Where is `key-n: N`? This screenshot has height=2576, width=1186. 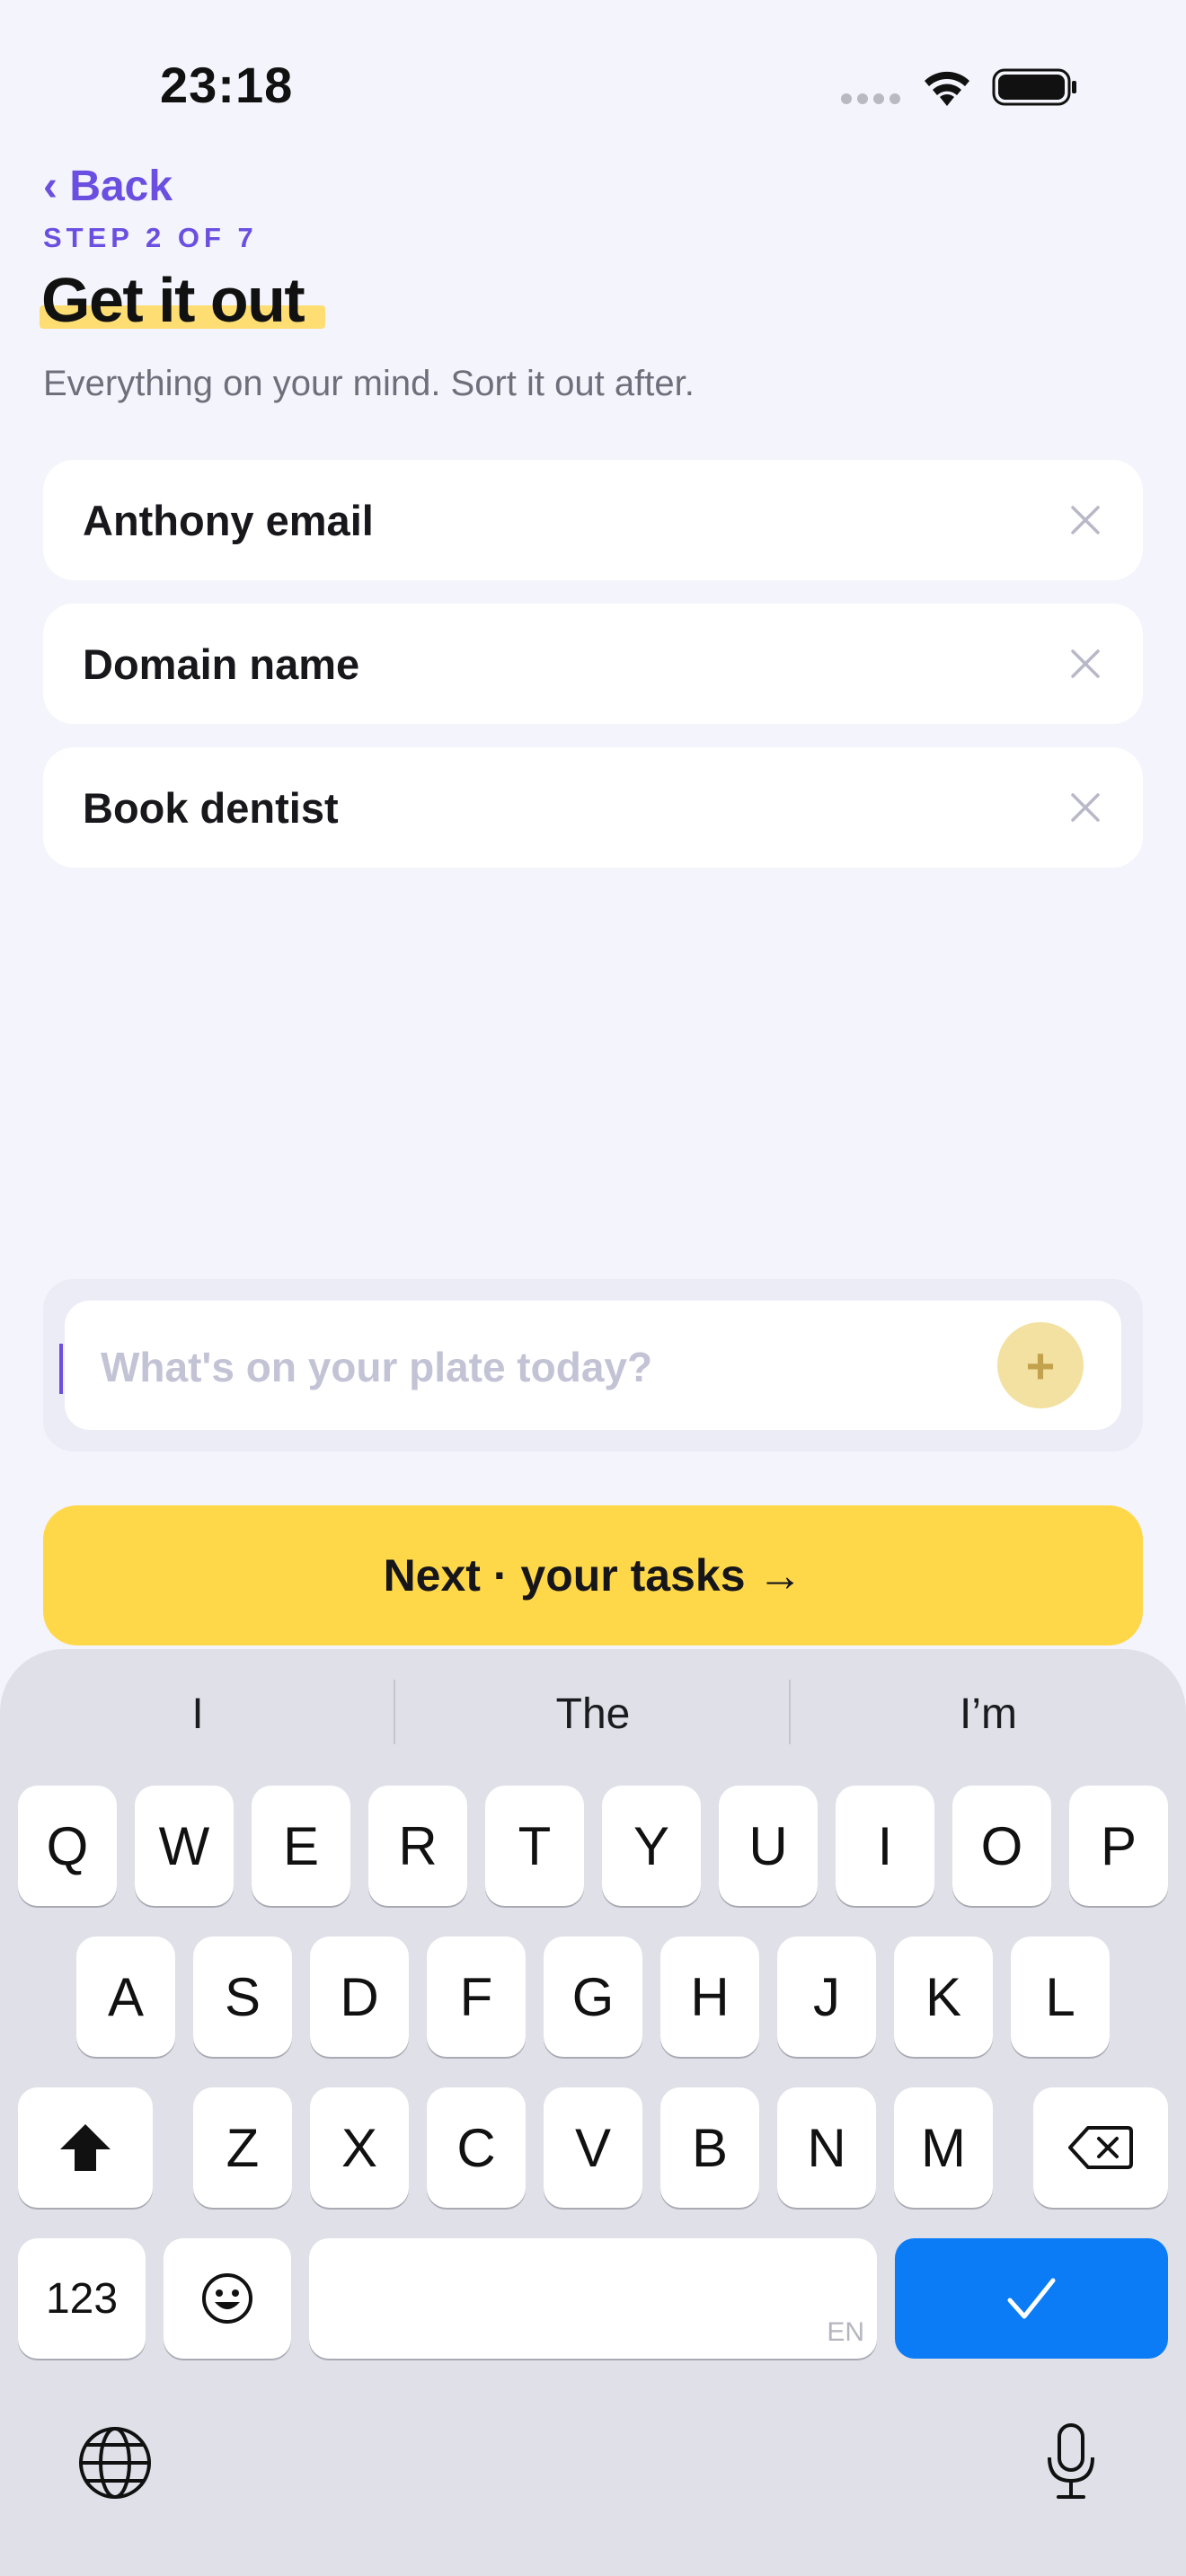
key-n: N is located at coordinates (826, 2147).